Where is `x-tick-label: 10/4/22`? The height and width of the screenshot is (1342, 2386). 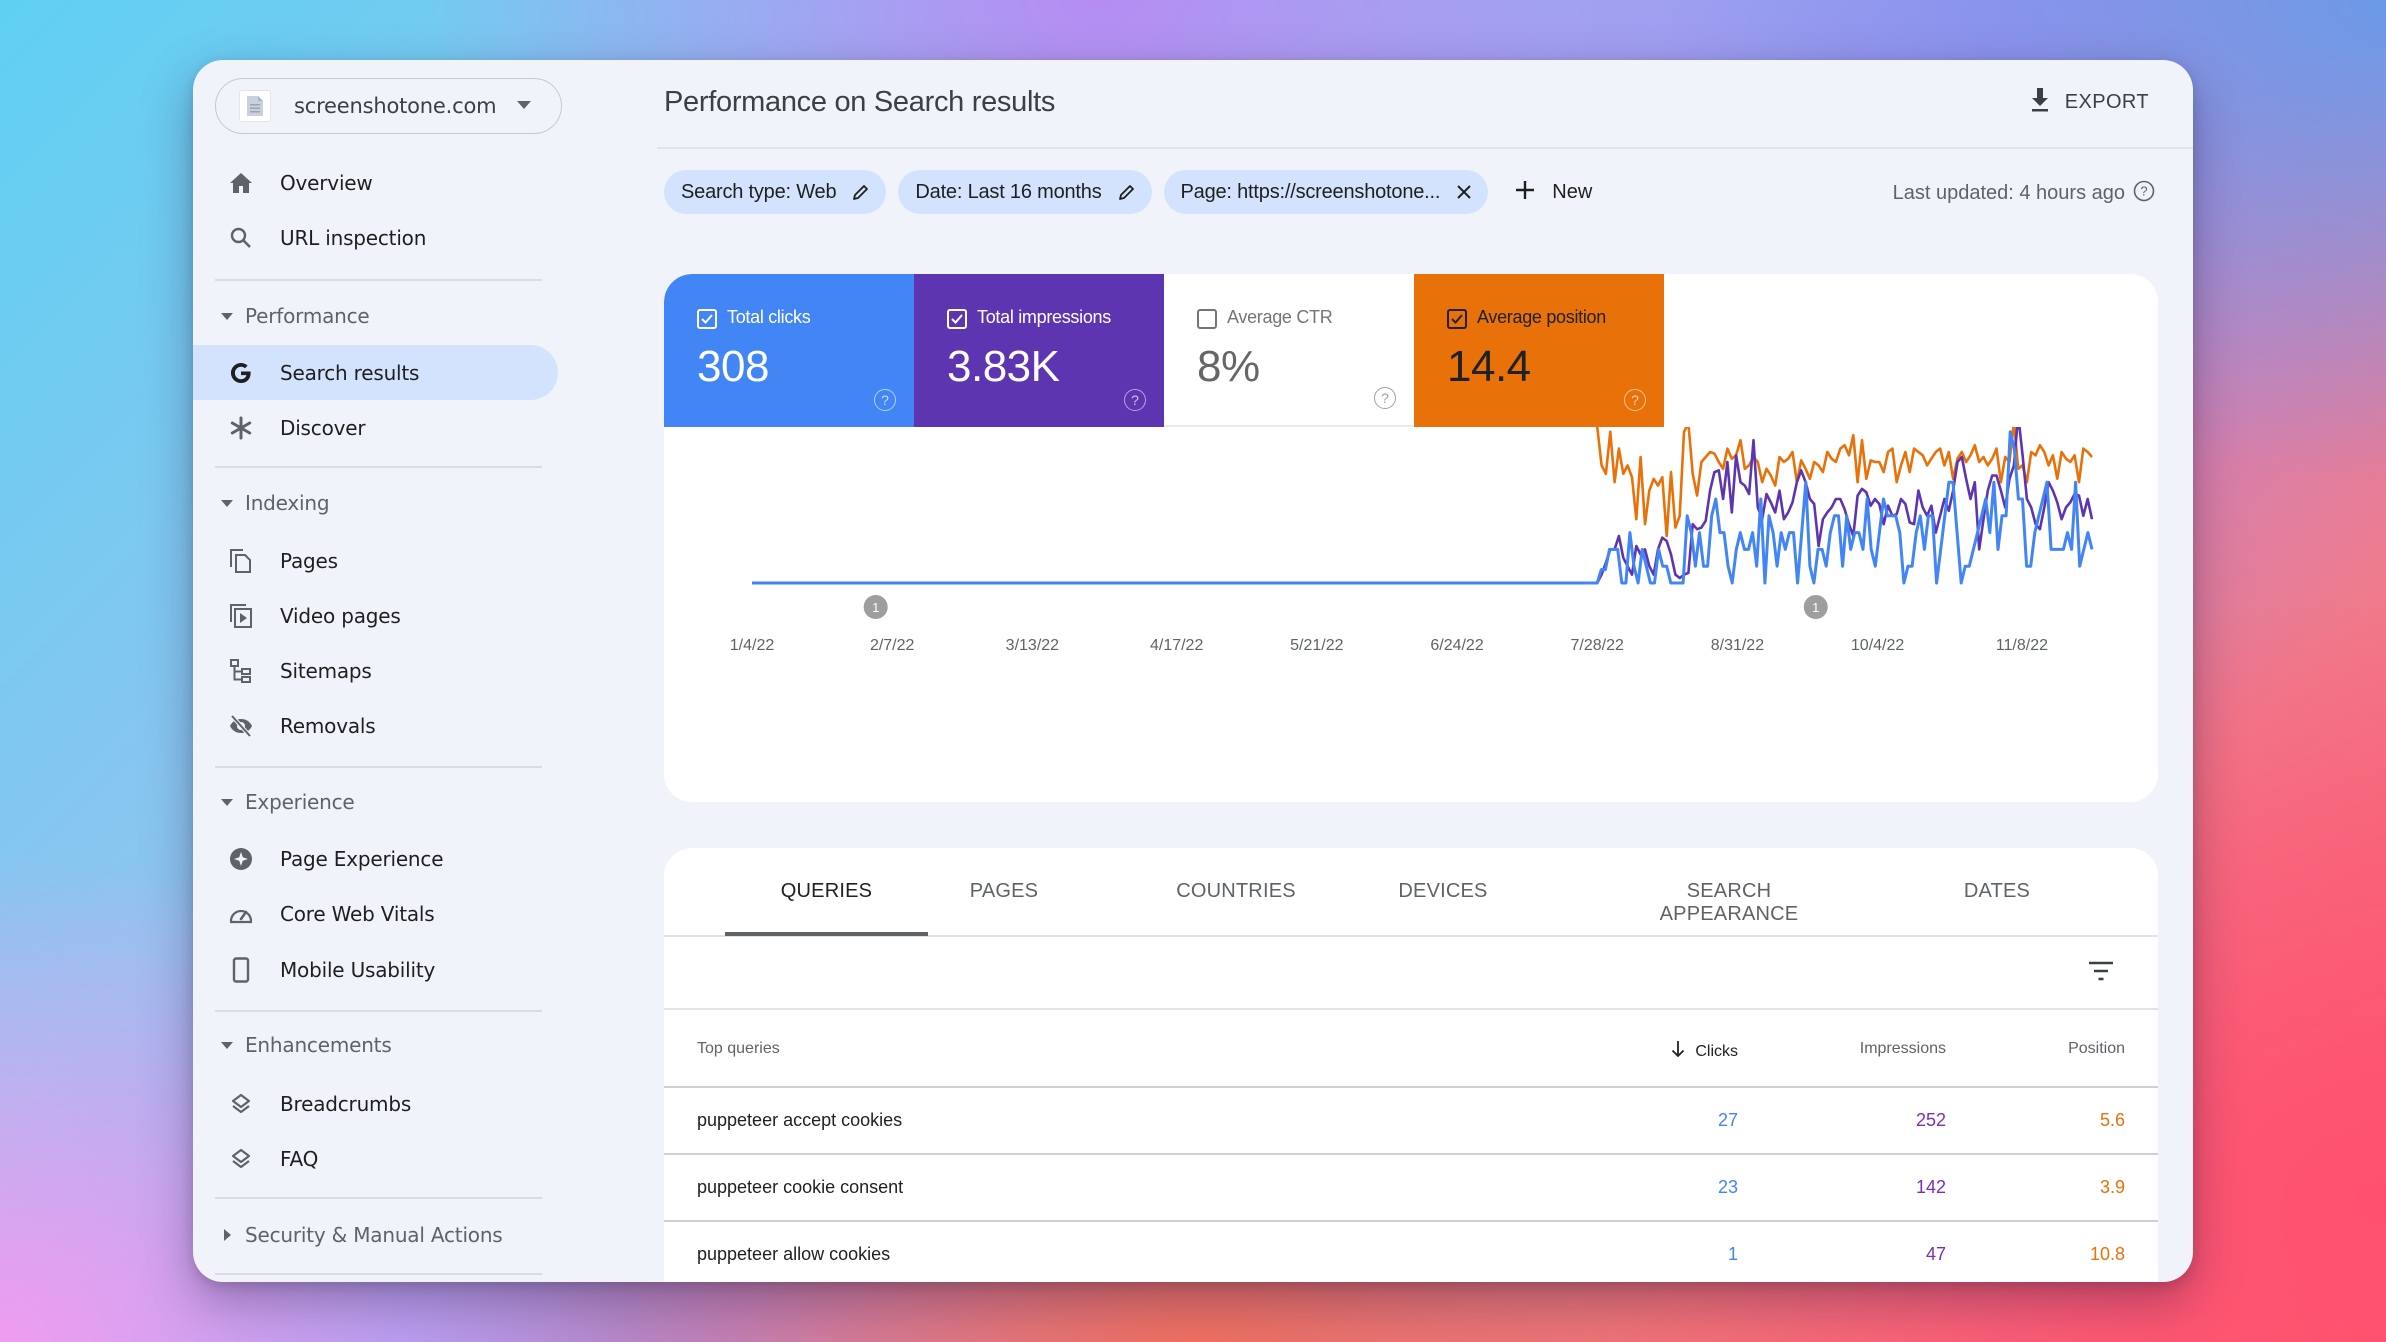
x-tick-label: 10/4/22 is located at coordinates (1877, 645).